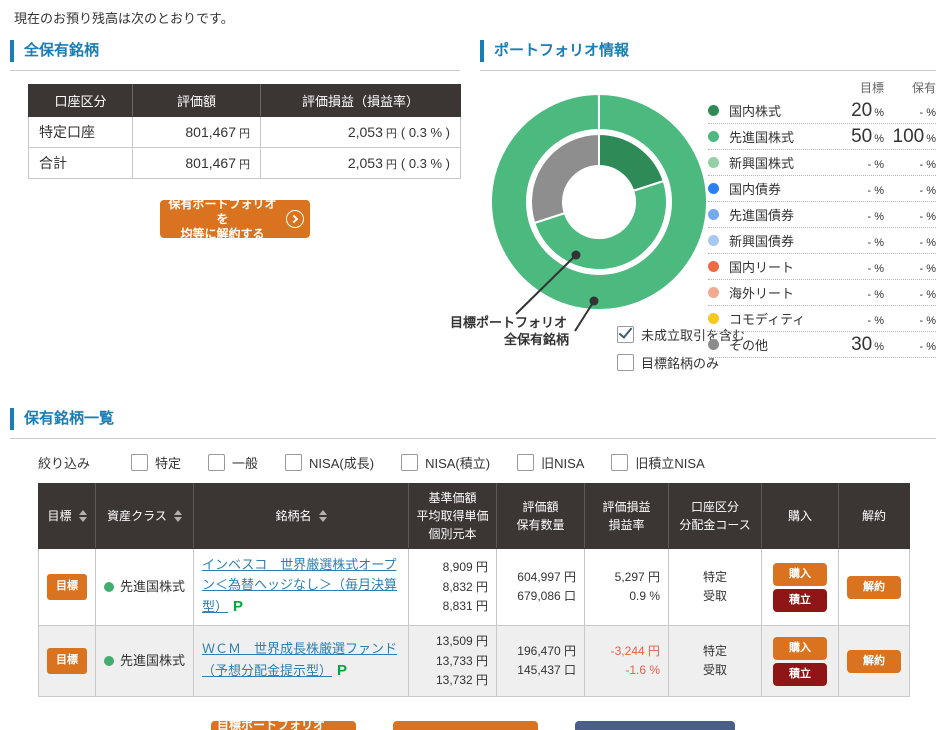 The image size is (944, 730). Describe the element at coordinates (822, 241) in the screenshot. I see `legend-item: 新興国債券 - % - %` at that location.